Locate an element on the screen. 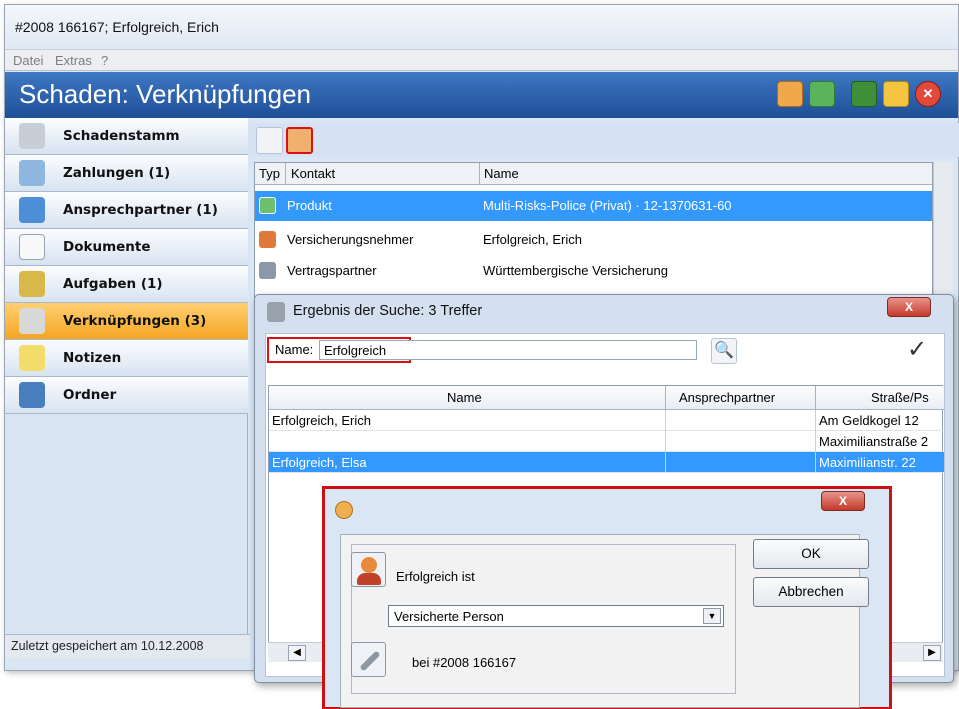 Image resolution: width=959 pixels, height=709 pixels. menu-datei: Datei is located at coordinates (28, 60).